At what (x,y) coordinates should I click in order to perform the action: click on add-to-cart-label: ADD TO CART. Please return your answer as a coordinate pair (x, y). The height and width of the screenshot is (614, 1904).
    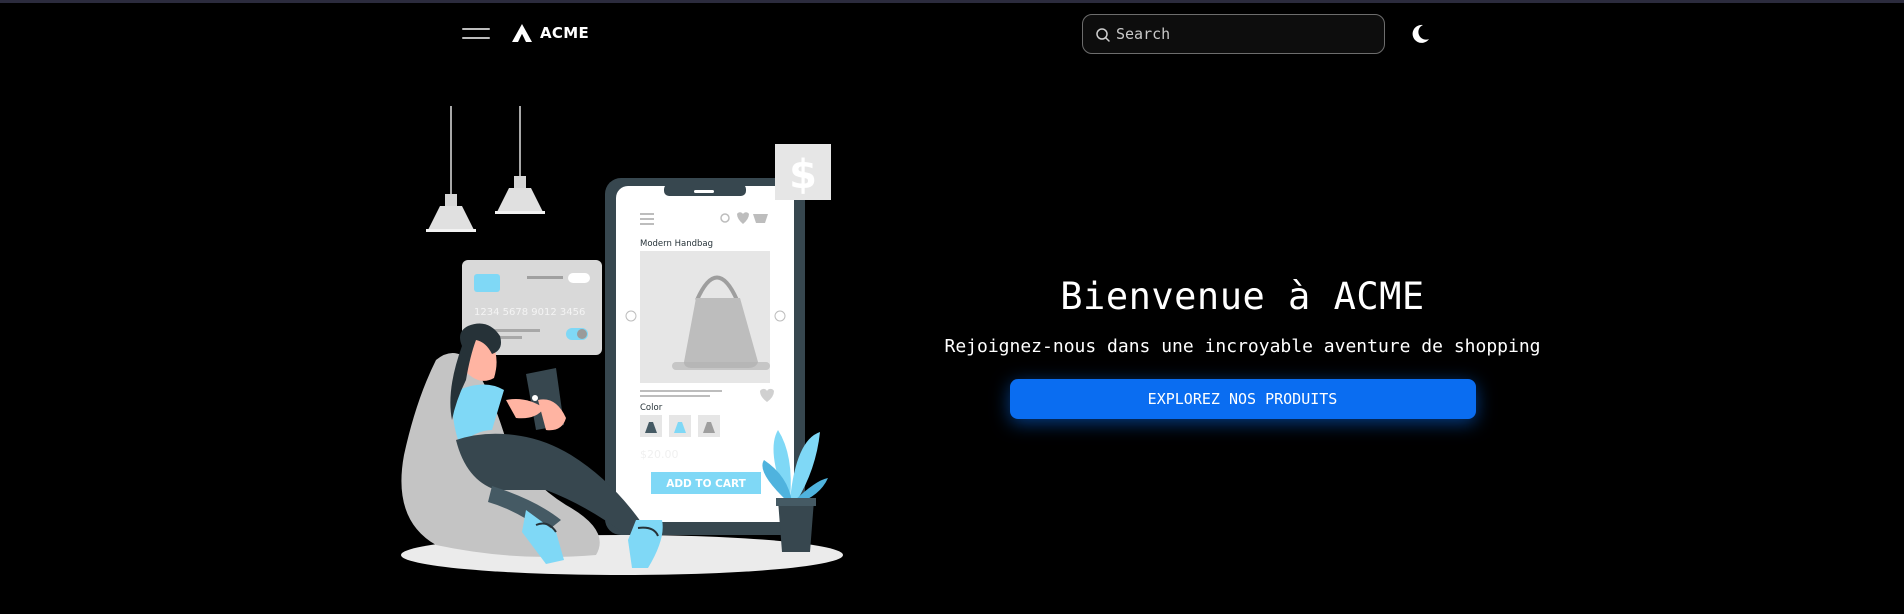
    Looking at the image, I should click on (706, 484).